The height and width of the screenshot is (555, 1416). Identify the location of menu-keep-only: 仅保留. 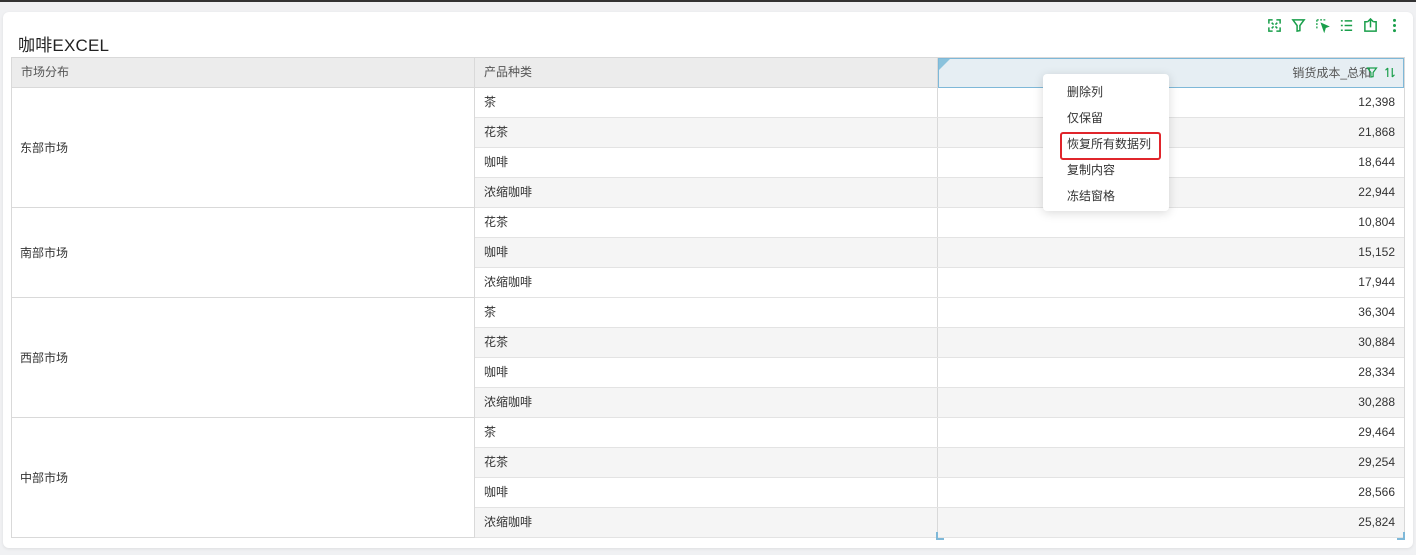
(1106, 118).